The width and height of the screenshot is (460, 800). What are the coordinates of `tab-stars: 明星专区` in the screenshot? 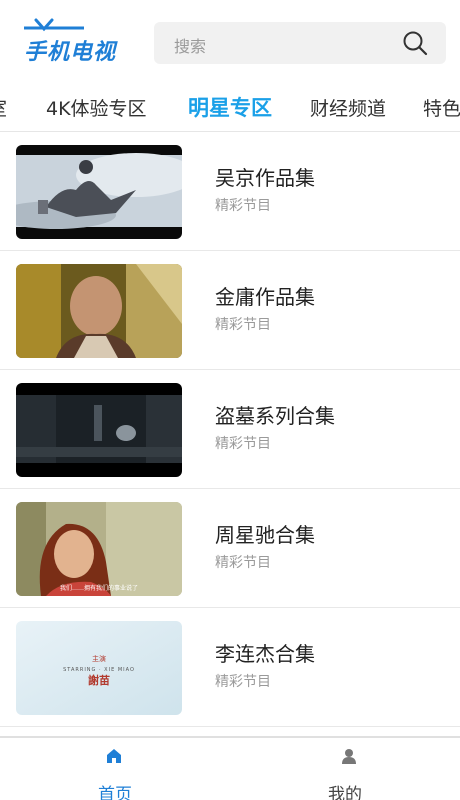 It's located at (230, 107).